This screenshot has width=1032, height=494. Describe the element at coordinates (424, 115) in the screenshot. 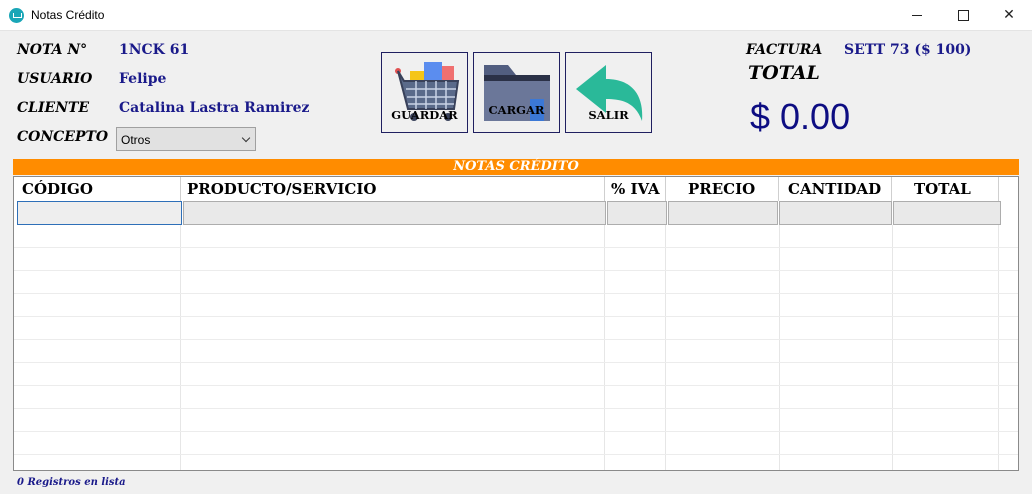

I see `guardar-label: GUARDAR` at that location.